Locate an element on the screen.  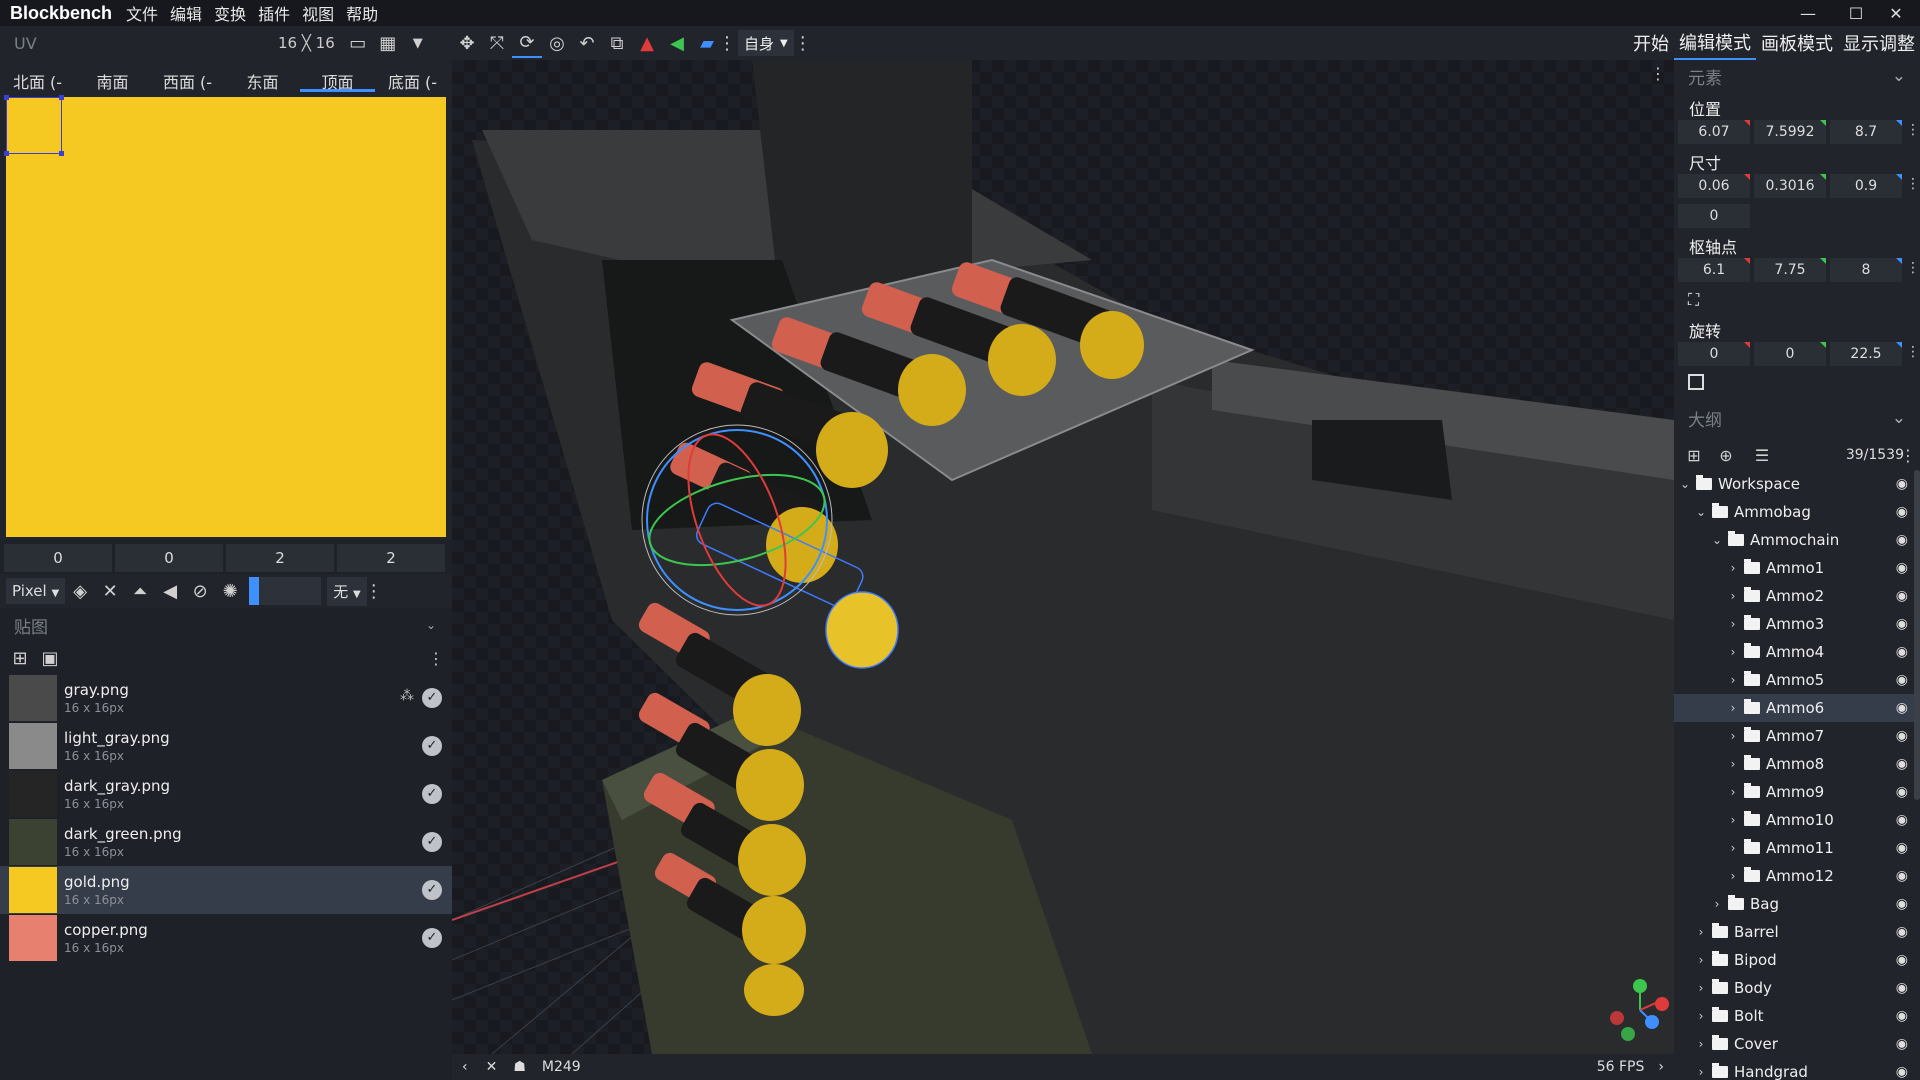
chevron-down-icon: ▼ is located at coordinates (418, 43).